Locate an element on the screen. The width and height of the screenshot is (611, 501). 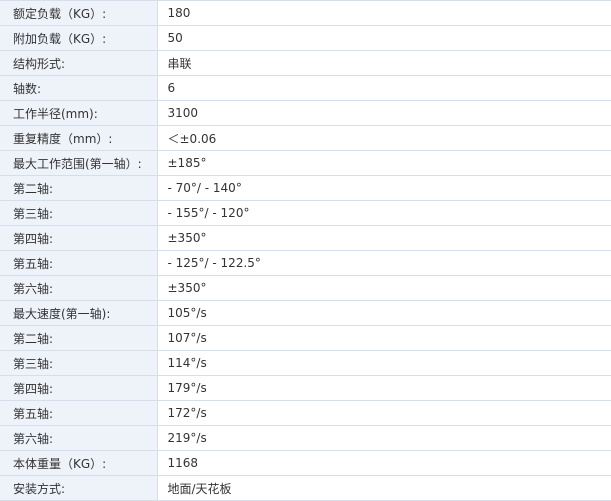
spec-value: 107°/s is located at coordinates (384, 338).